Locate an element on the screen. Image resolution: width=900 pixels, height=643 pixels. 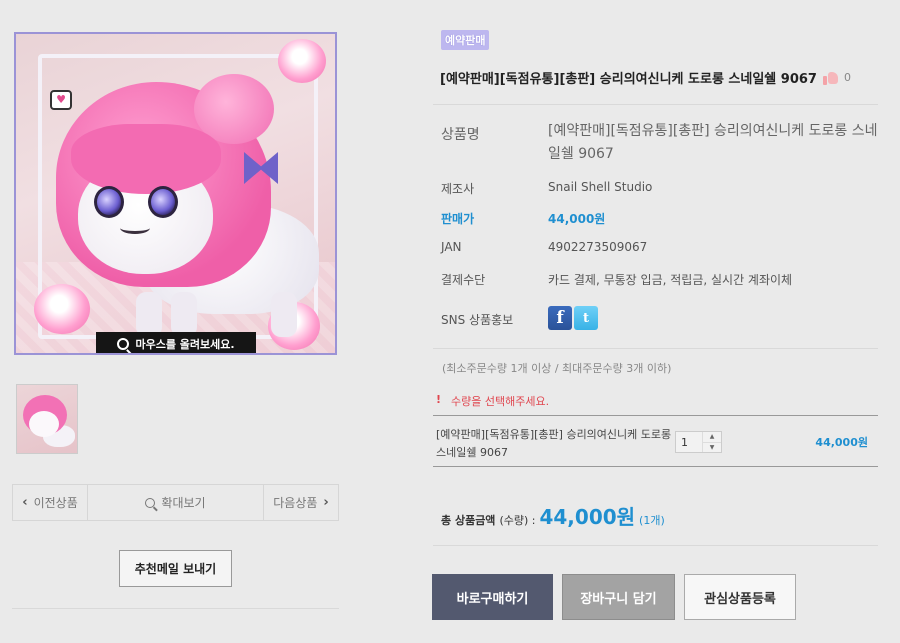
product-navigation: ‹ 이전상품 확대보기 다음상품 › is located at coordinates (175, 502).